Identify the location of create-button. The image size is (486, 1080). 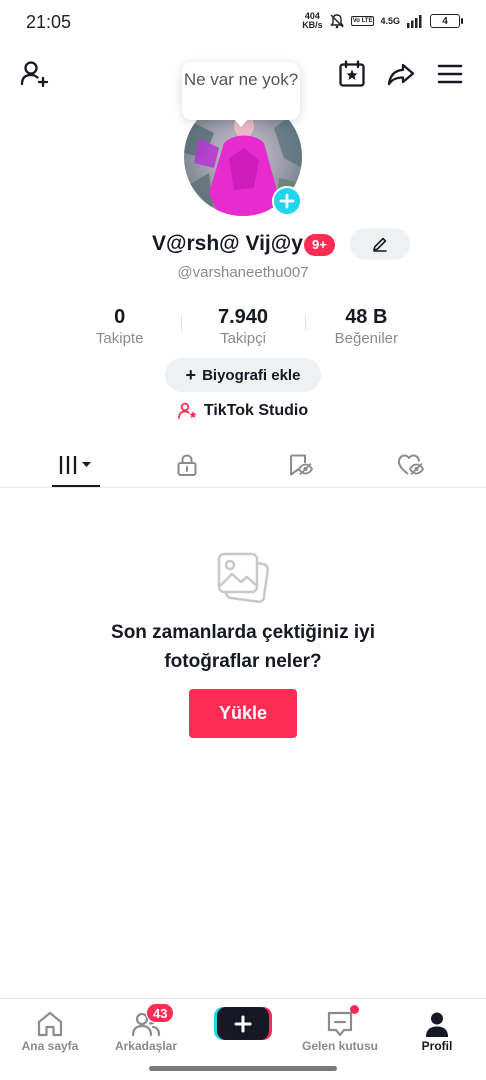
(243, 1023).